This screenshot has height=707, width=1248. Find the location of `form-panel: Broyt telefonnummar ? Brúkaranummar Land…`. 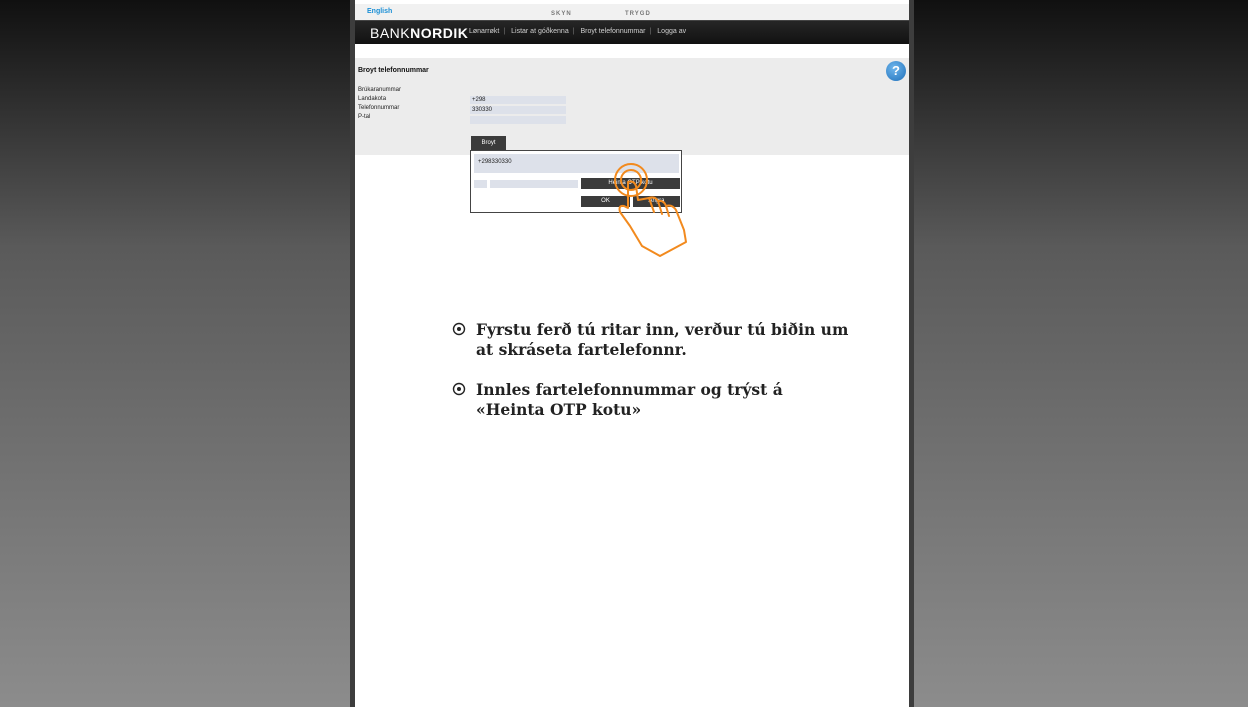

form-panel: Broyt telefonnummar ? Brúkaranummar Land… is located at coordinates (632, 106).